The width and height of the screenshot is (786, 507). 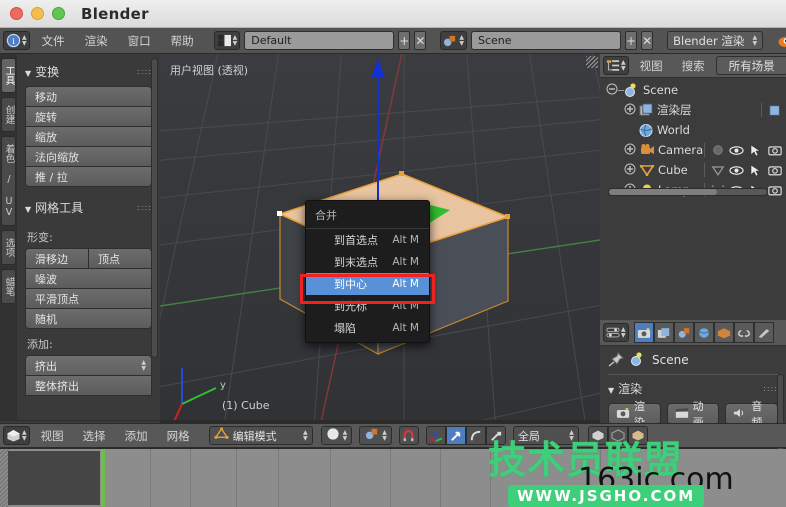 What do you see at coordinates (545, 435) in the screenshot?
I see `transform-orientation-dropdown: 全局 ▲ ▼` at bounding box center [545, 435].